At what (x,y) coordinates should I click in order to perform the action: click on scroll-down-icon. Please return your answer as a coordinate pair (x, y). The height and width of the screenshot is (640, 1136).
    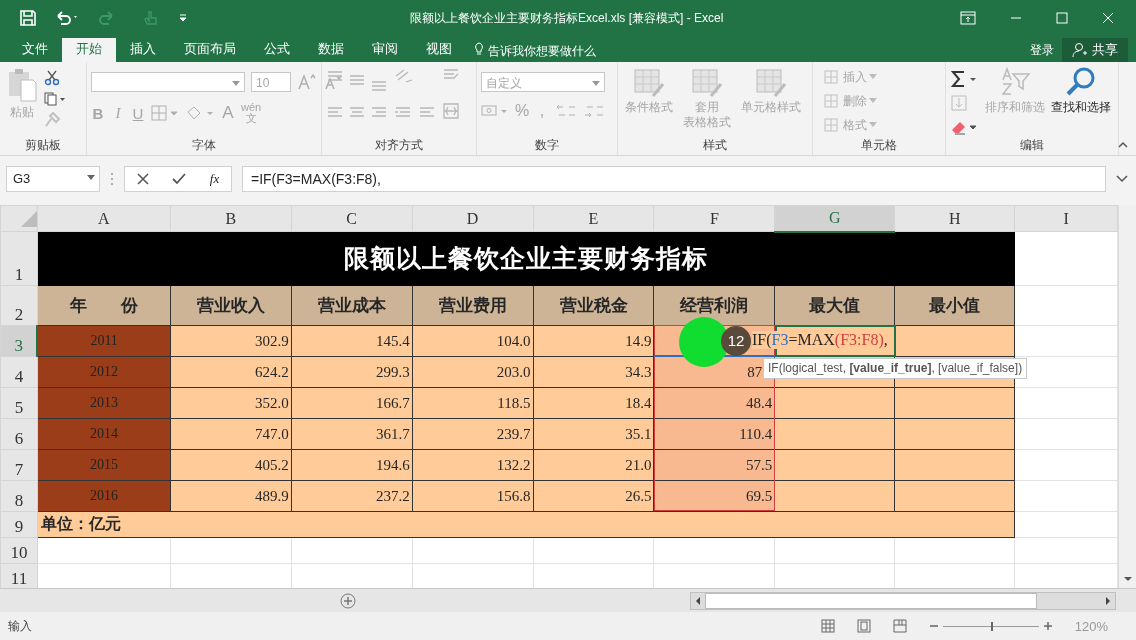
    Looking at the image, I should click on (1127, 579).